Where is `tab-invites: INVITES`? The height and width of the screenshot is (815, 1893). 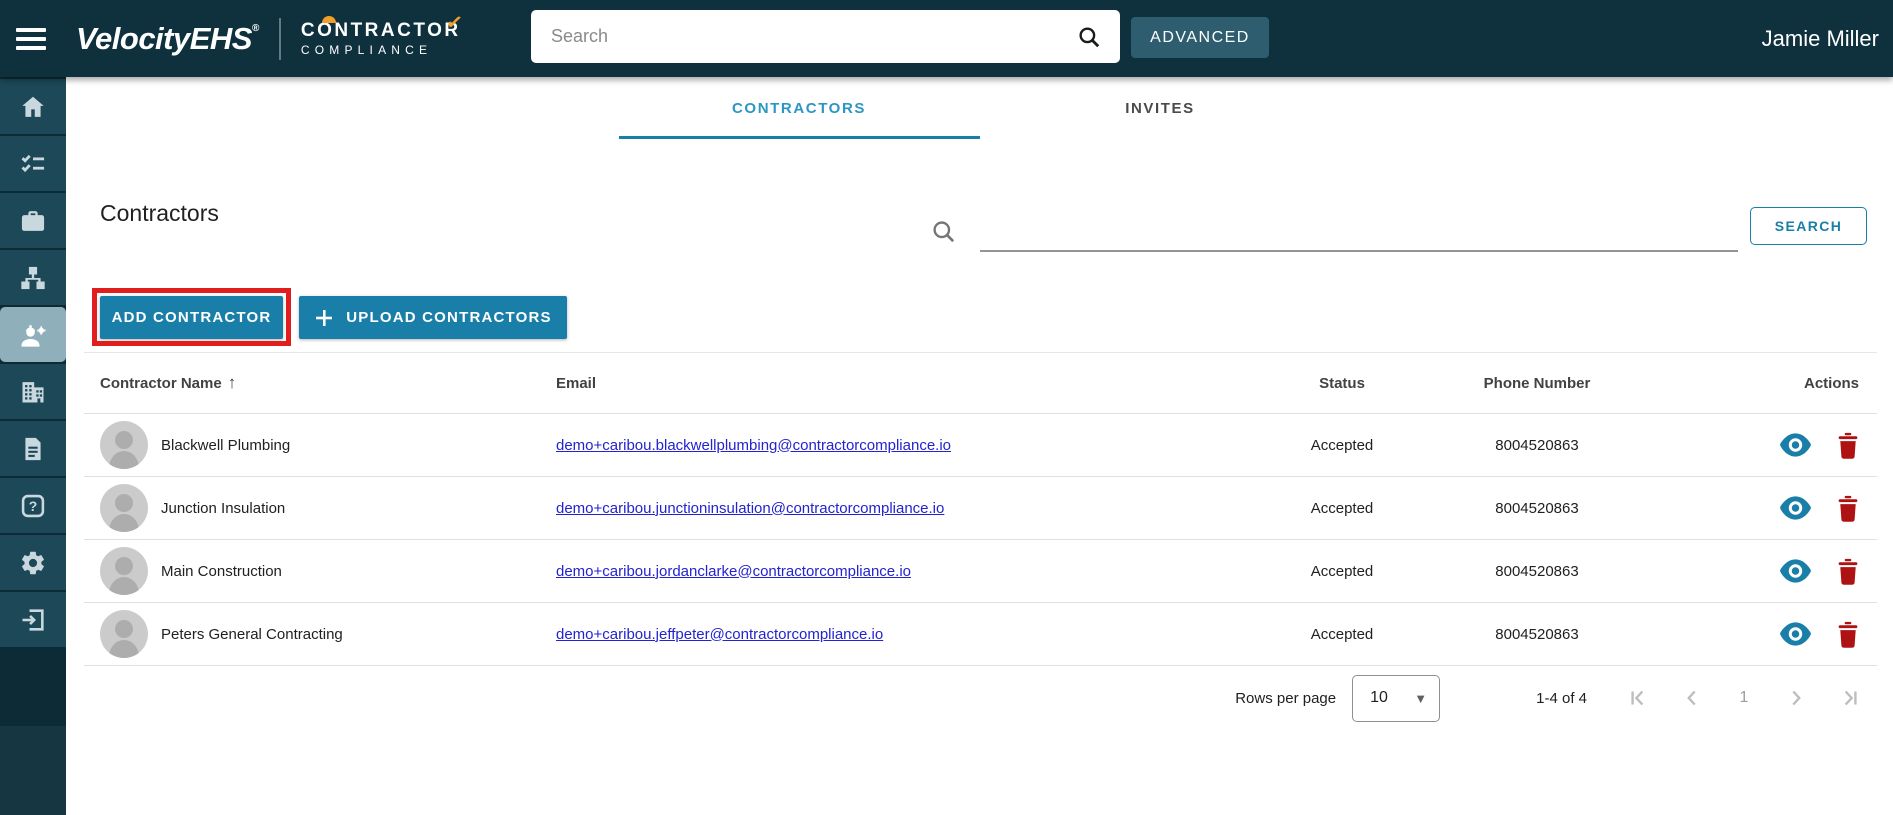
tab-invites: INVITES is located at coordinates (1160, 108).